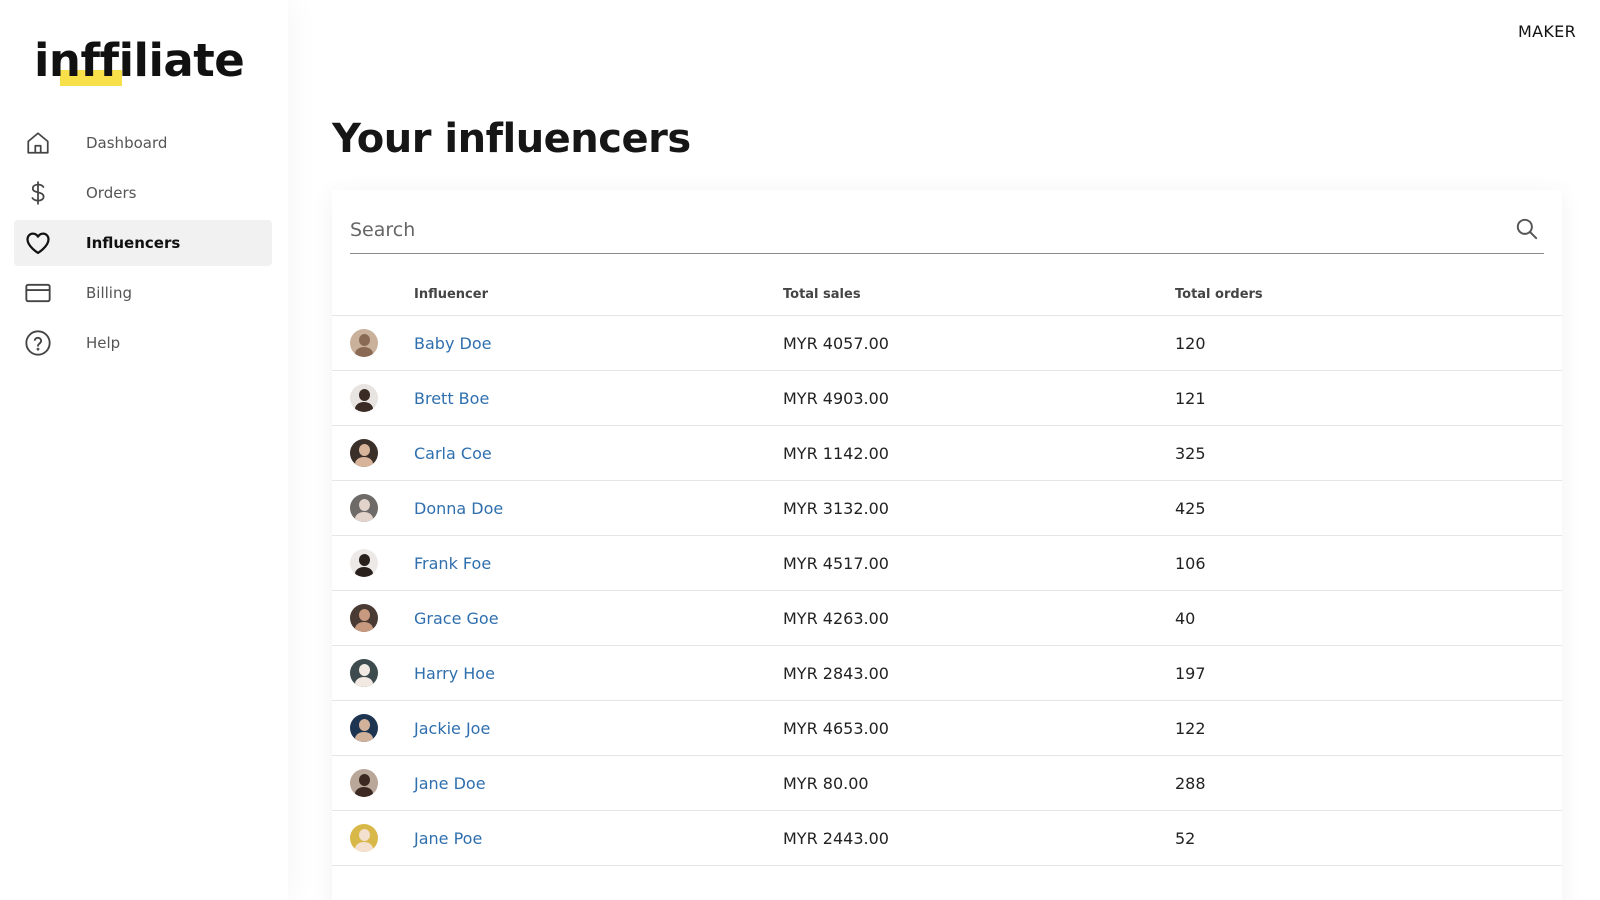 The height and width of the screenshot is (900, 1600). I want to click on influencer-name-link: Jackie Joe, so click(452, 728).